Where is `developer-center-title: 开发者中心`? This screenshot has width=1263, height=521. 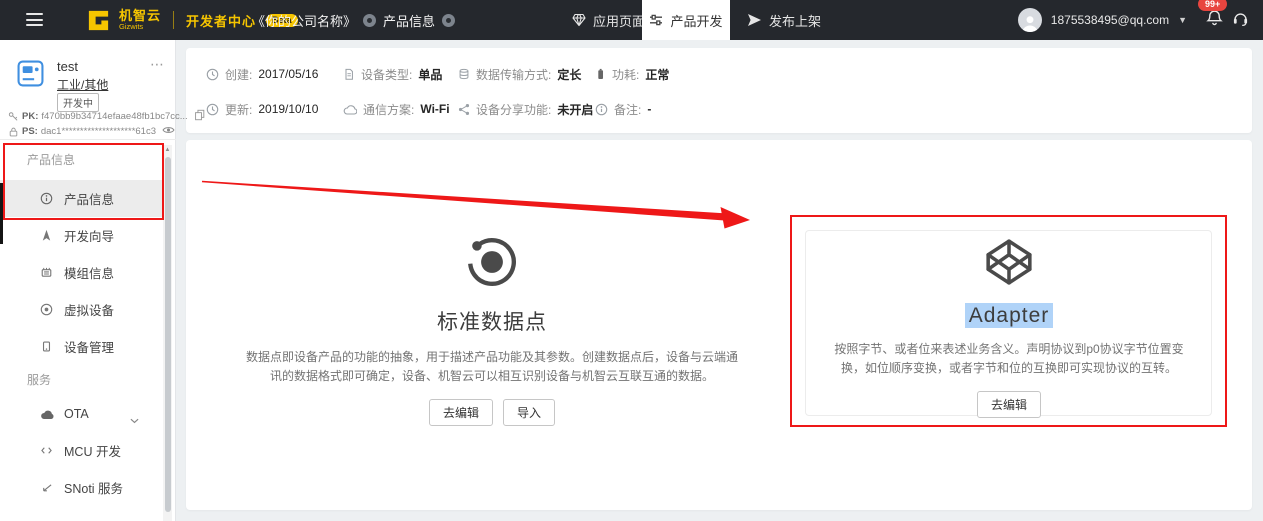
developer-center-title: 开发者中心 is located at coordinates (221, 21).